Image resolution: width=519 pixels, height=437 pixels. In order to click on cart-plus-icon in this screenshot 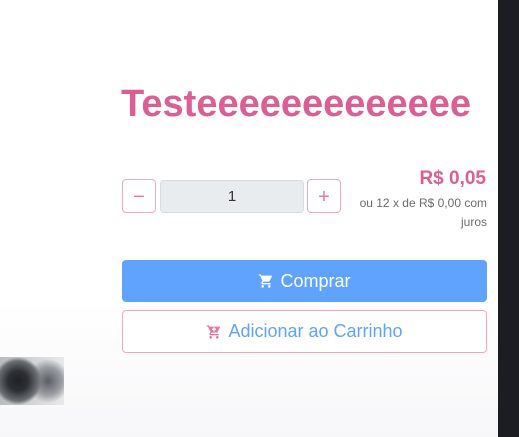, I will do `click(214, 332)`.